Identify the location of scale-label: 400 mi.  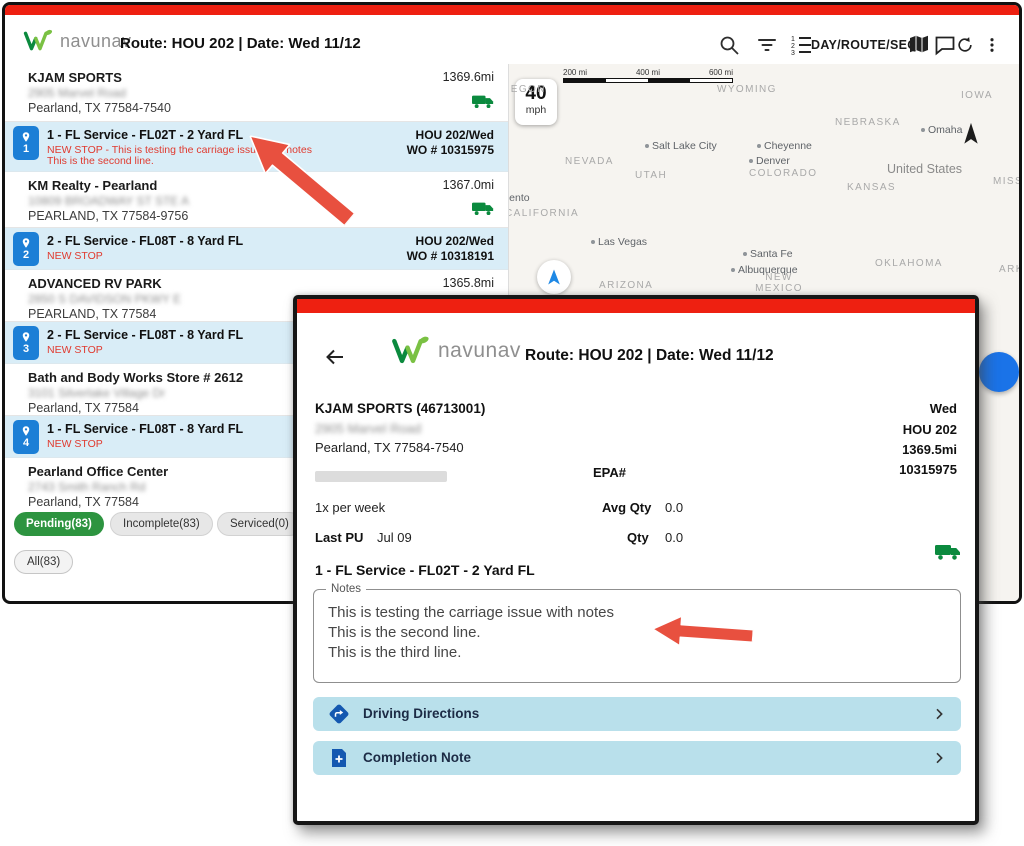
(647, 72).